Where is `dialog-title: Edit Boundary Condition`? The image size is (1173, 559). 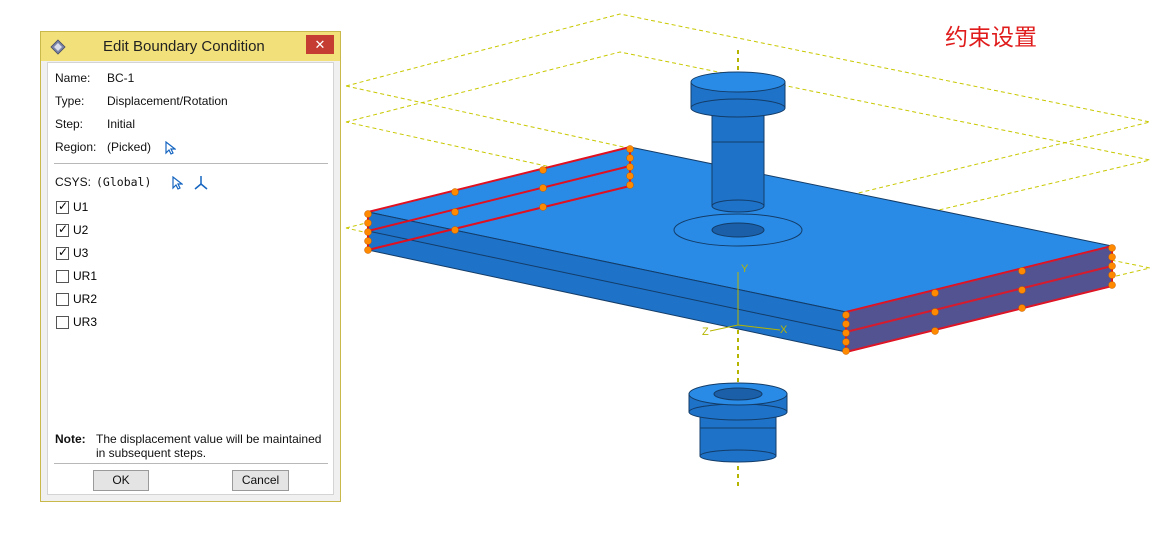
dialog-title: Edit Boundary Condition is located at coordinates (184, 46).